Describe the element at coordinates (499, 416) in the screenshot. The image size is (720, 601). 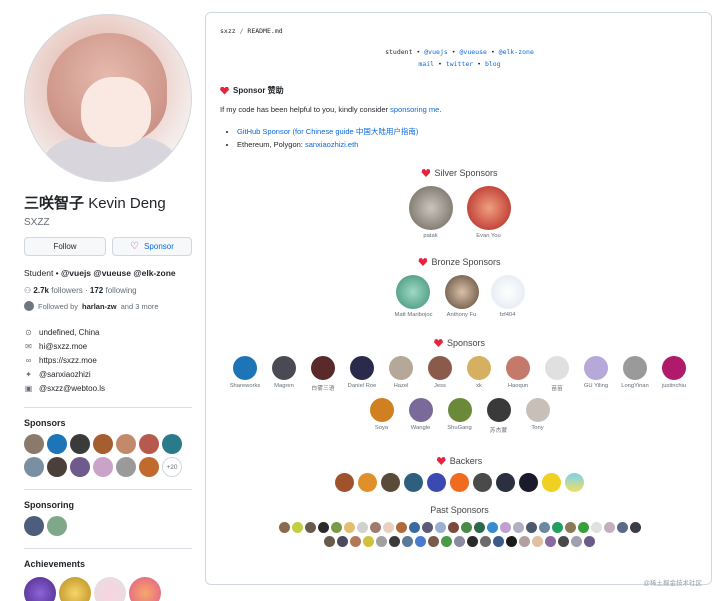
I see `sponsor: 苏杰蒙` at that location.